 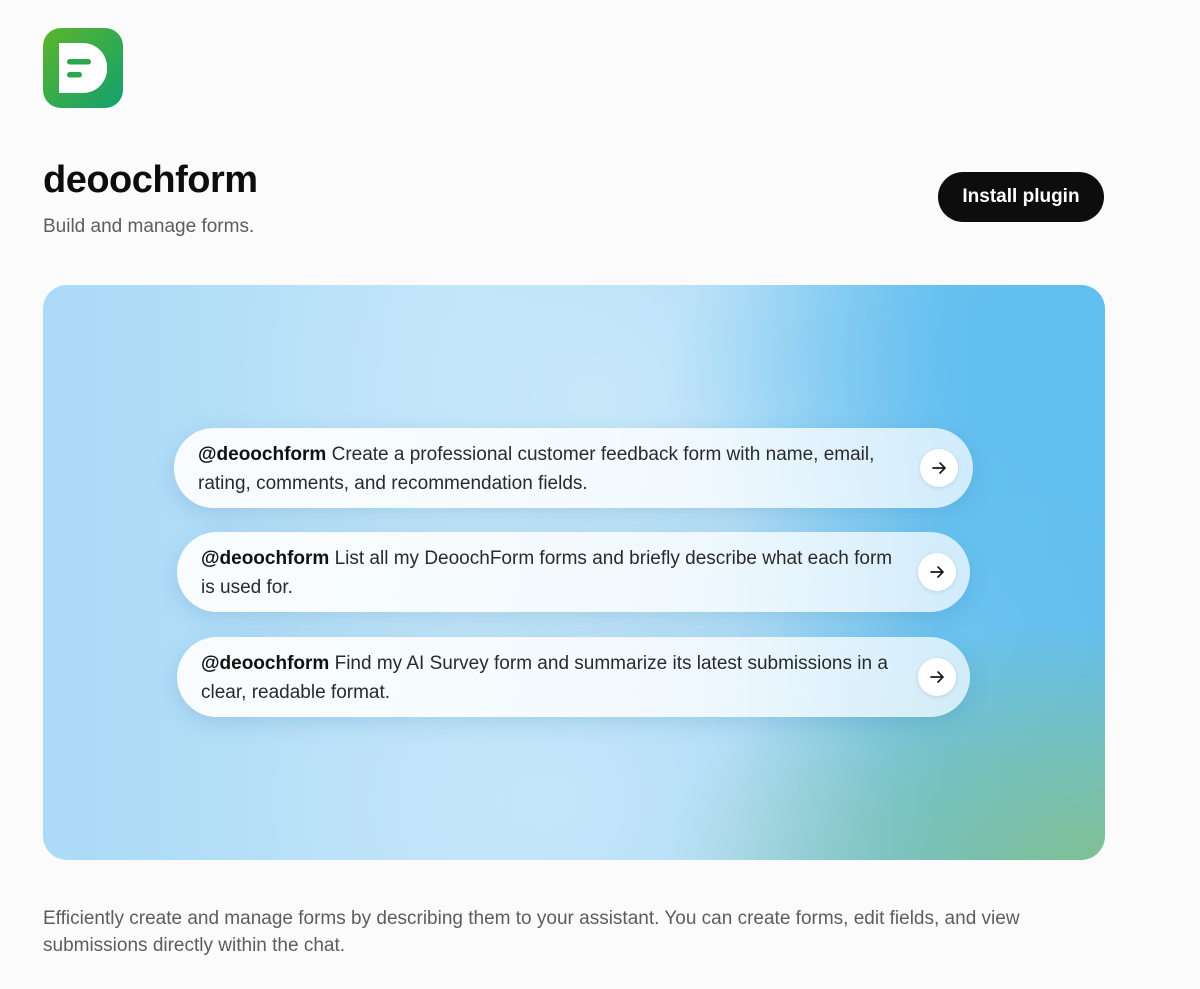 I want to click on plugin-title: deoochform, so click(x=150, y=180).